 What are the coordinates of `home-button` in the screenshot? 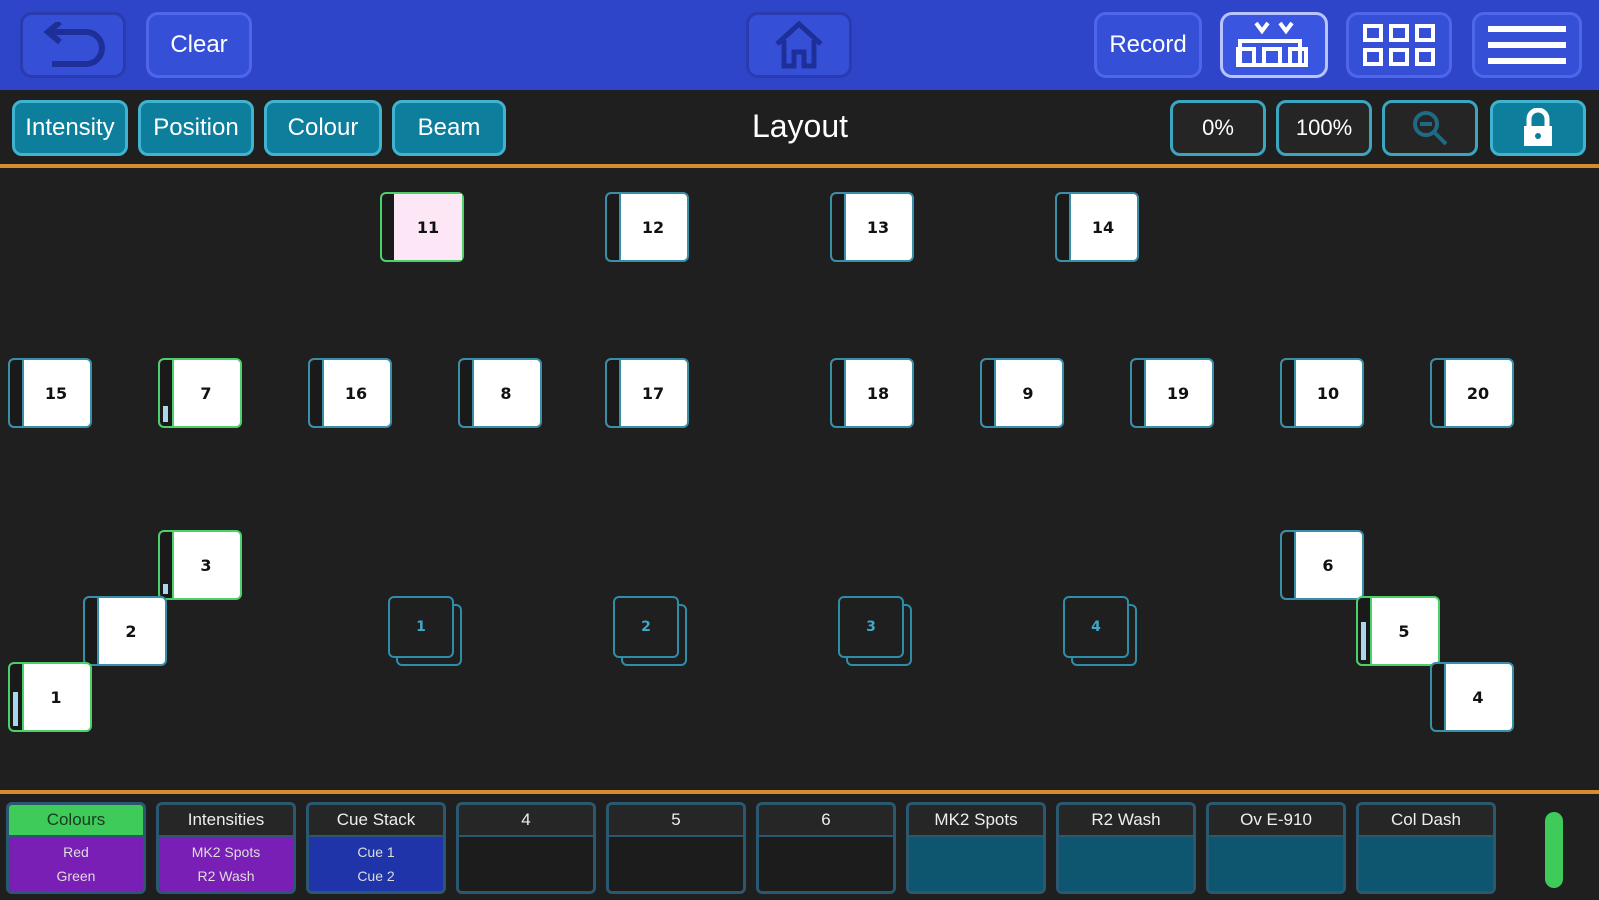 It's located at (799, 45).